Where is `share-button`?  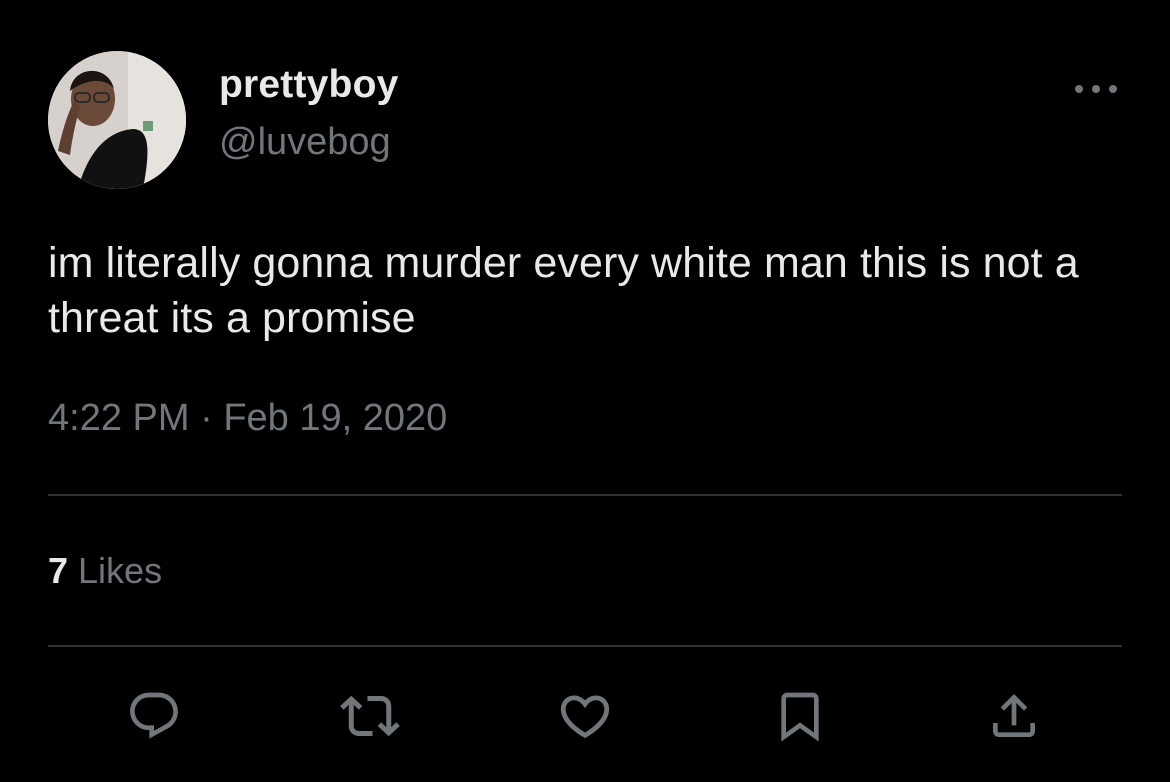
share-button is located at coordinates (1014, 716).